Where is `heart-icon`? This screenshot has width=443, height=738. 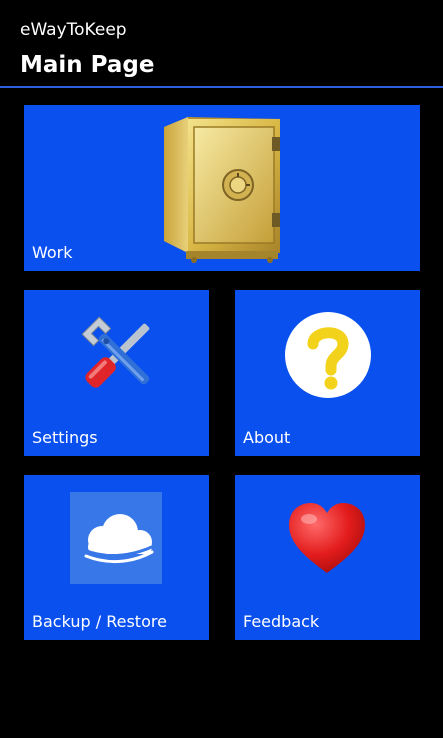
heart-icon is located at coordinates (327, 539).